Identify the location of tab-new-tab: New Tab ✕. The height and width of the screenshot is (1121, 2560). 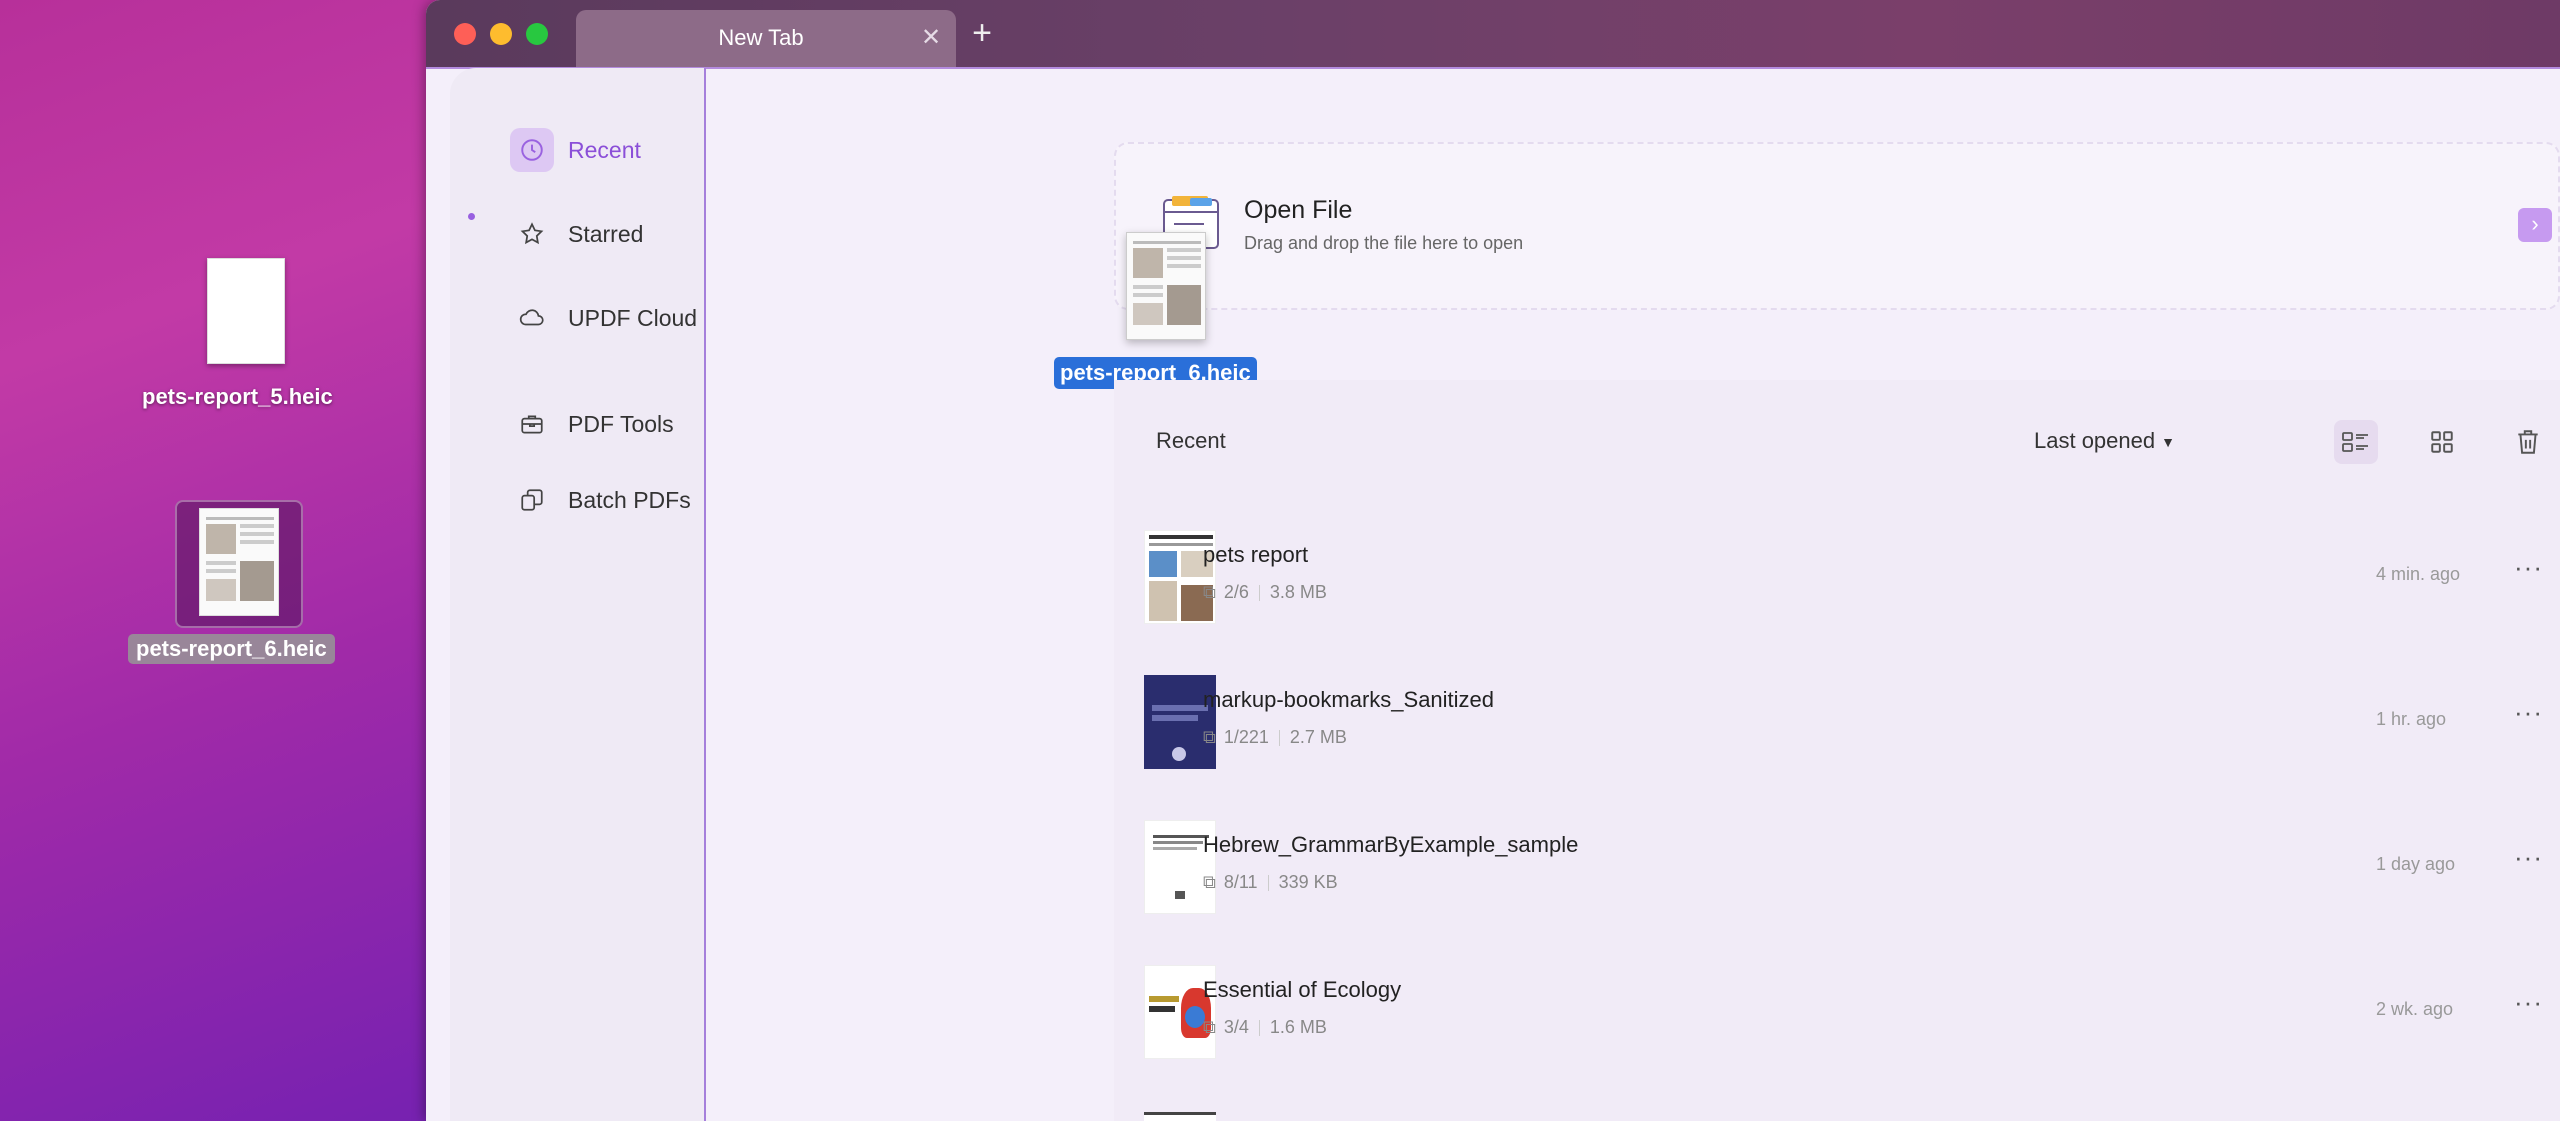
(766, 39).